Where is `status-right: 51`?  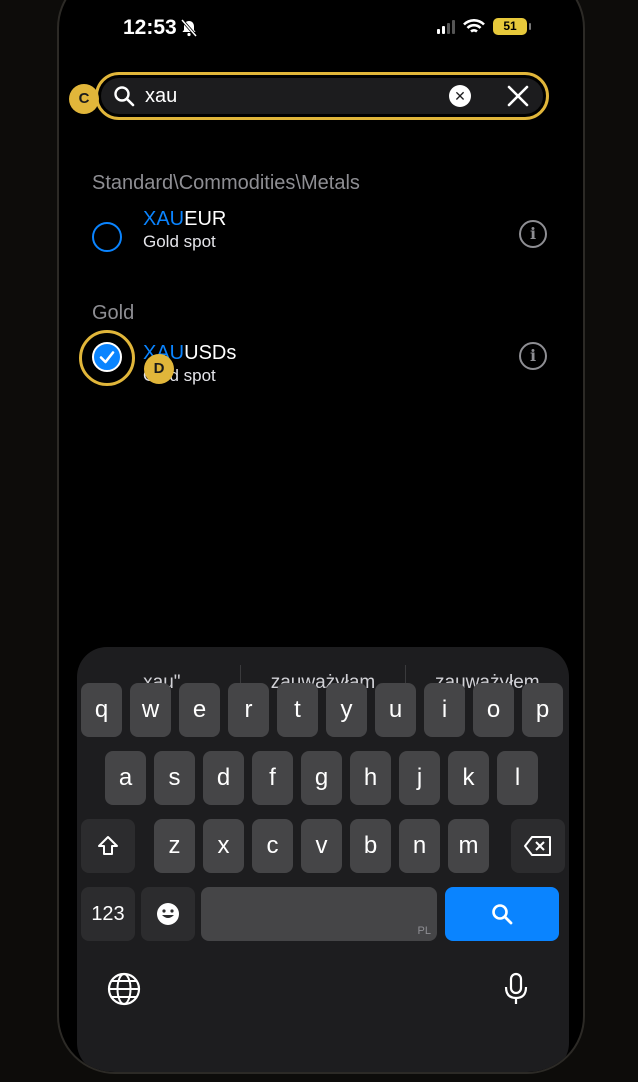
status-right: 51 is located at coordinates (484, 26).